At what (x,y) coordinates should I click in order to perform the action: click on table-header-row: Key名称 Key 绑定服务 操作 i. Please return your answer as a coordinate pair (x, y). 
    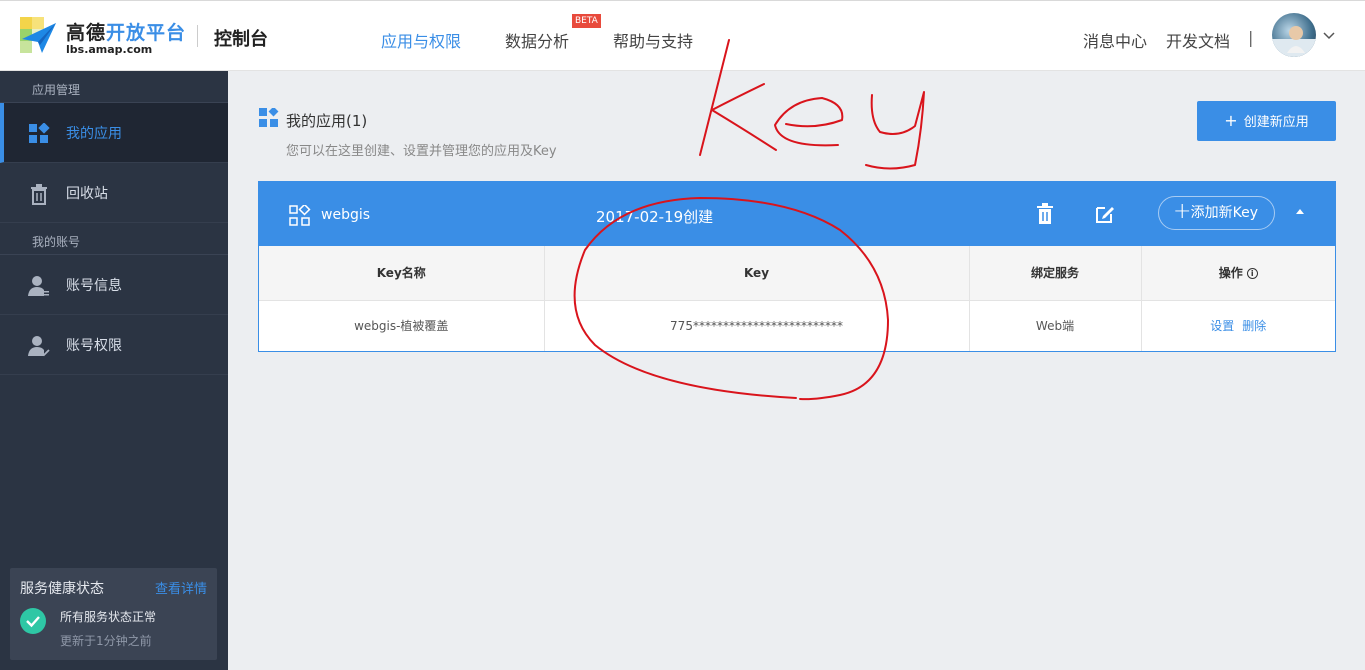
    Looking at the image, I should click on (797, 273).